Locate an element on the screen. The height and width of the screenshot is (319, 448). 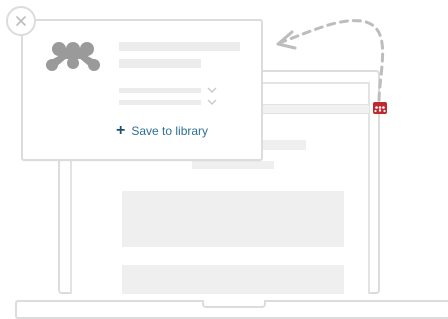
content-placeholder-subtitle is located at coordinates (233, 165).